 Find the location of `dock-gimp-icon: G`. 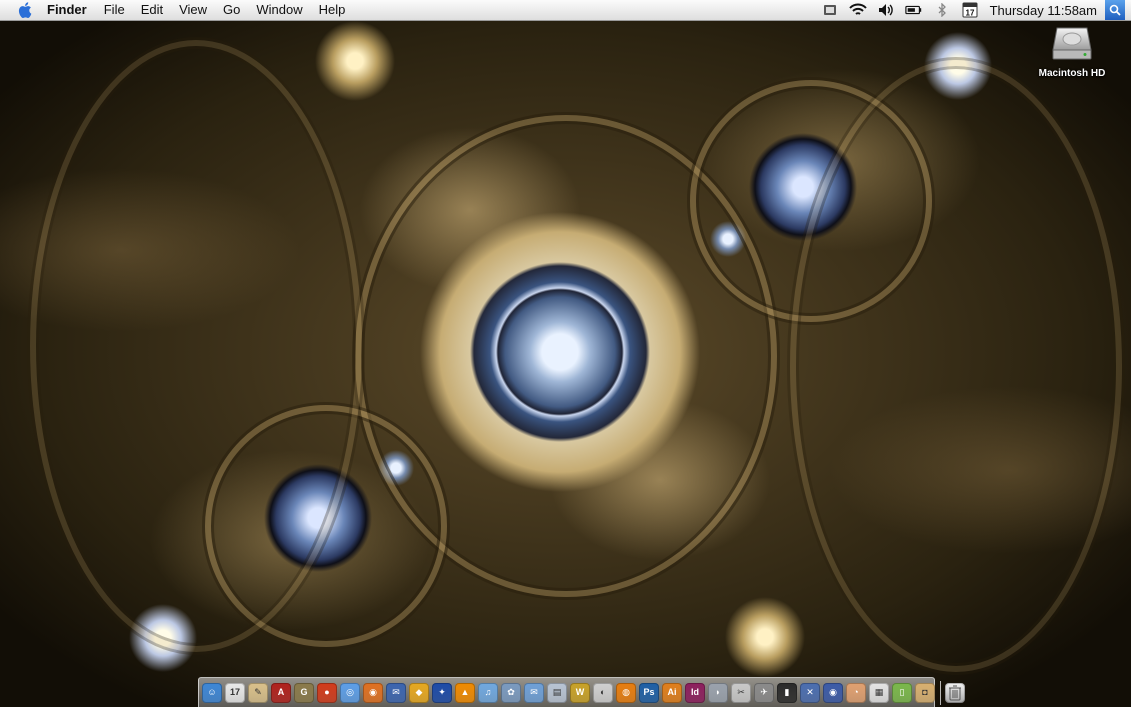

dock-gimp-icon: G is located at coordinates (304, 692).